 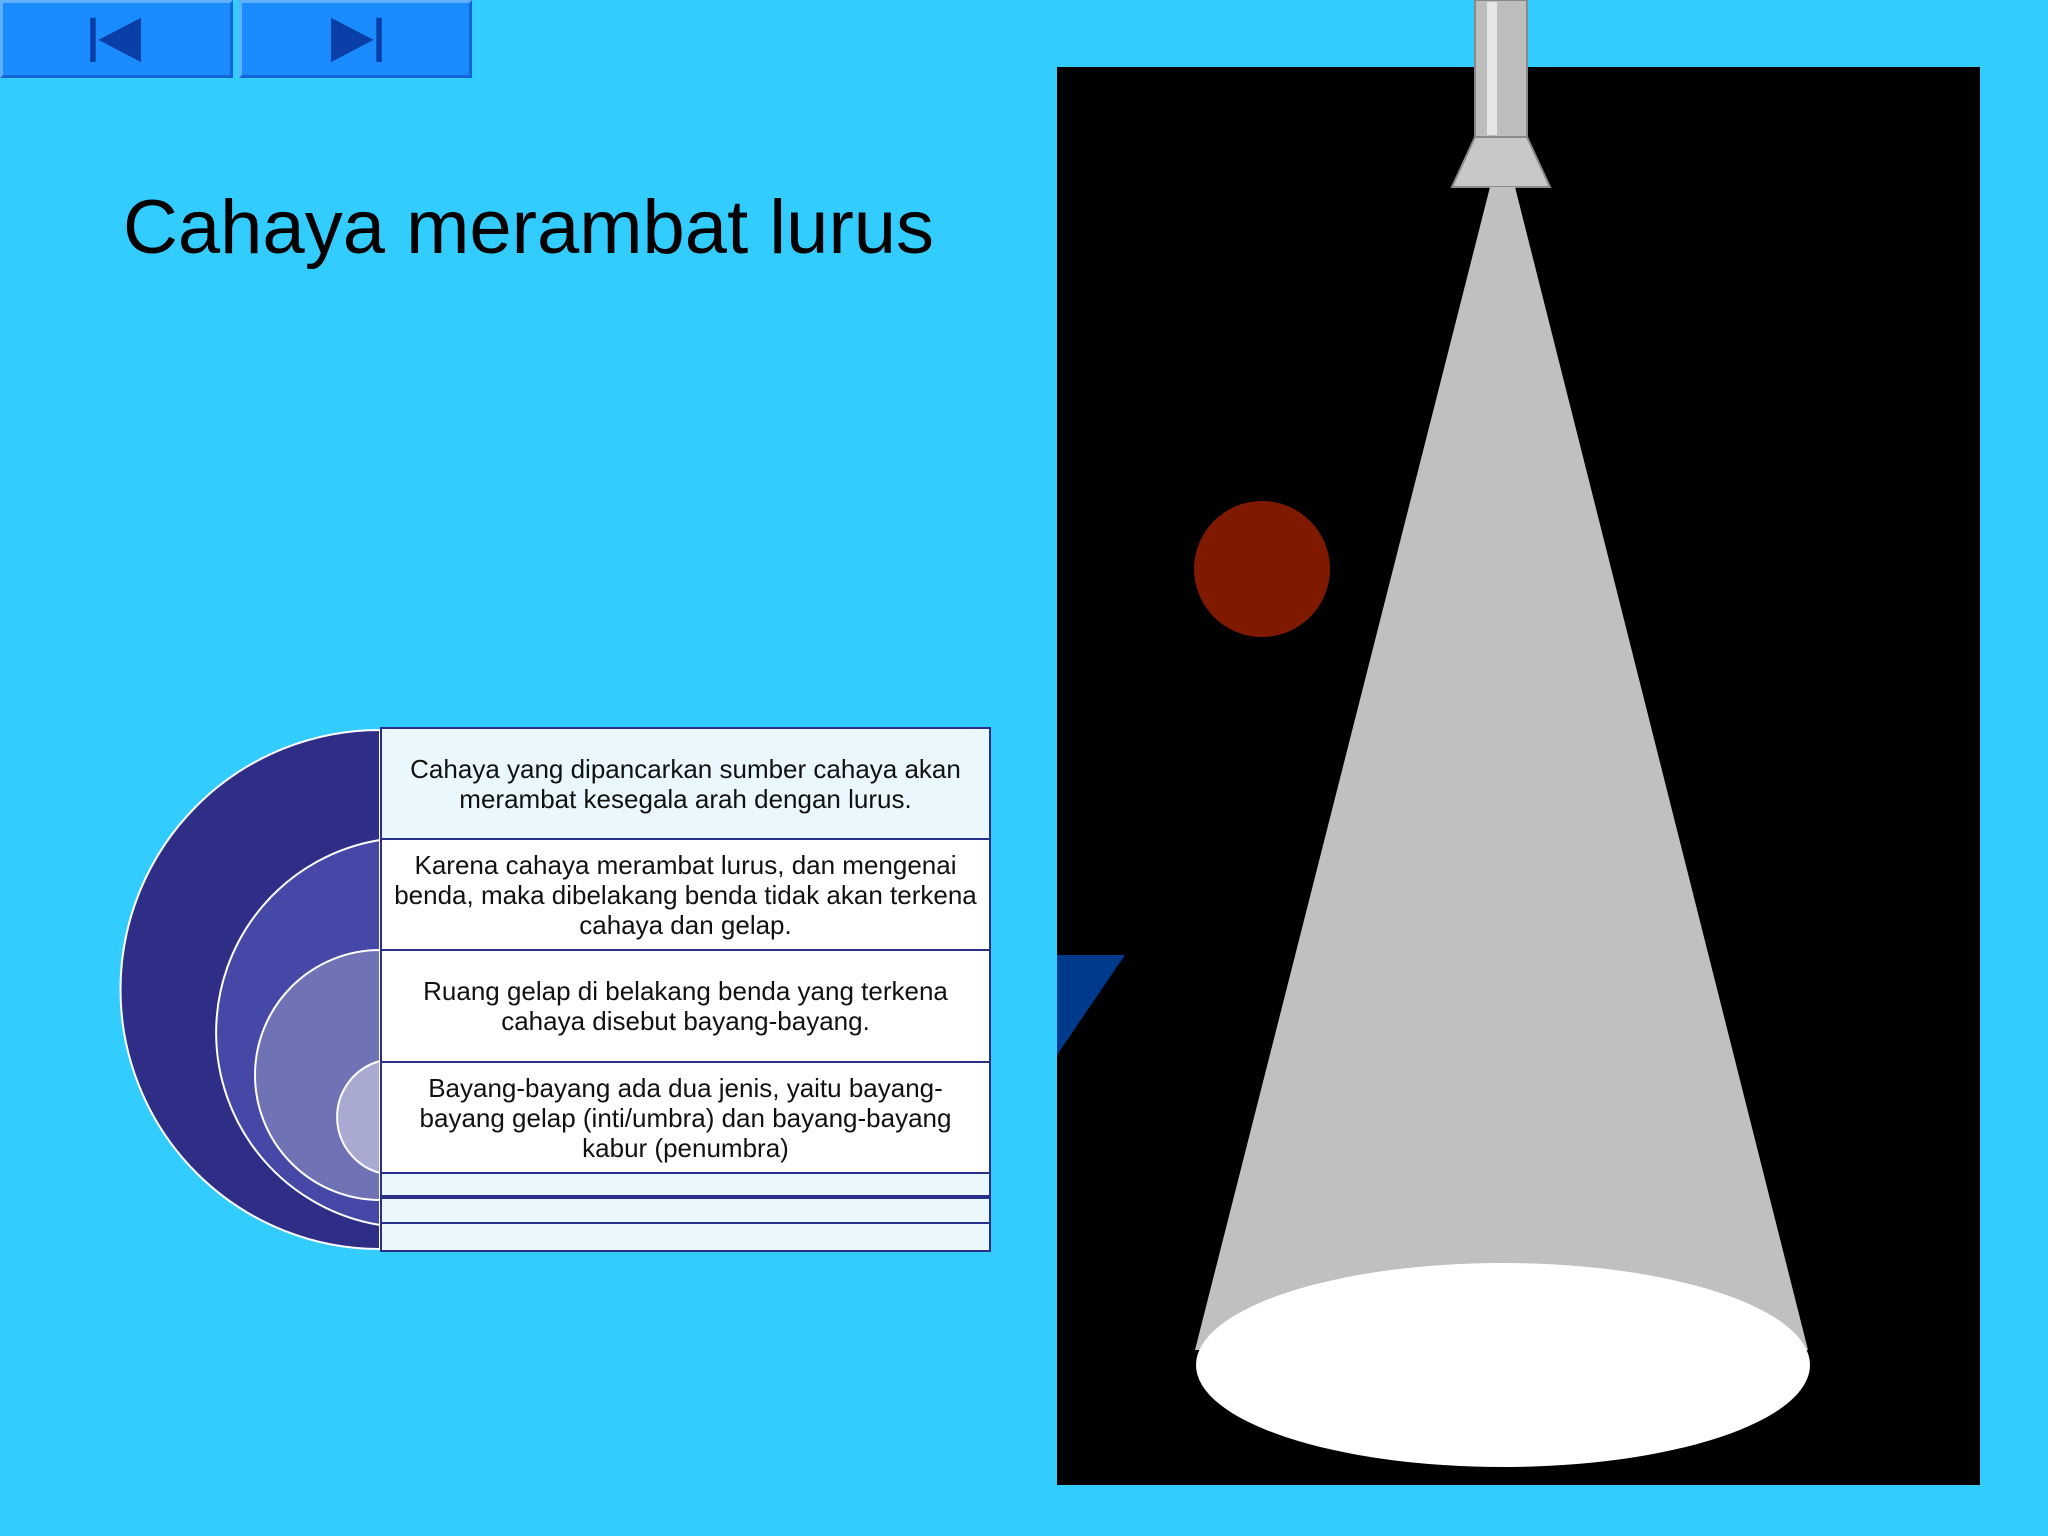 What do you see at coordinates (1503, 1365) in the screenshot?
I see `light-spot` at bounding box center [1503, 1365].